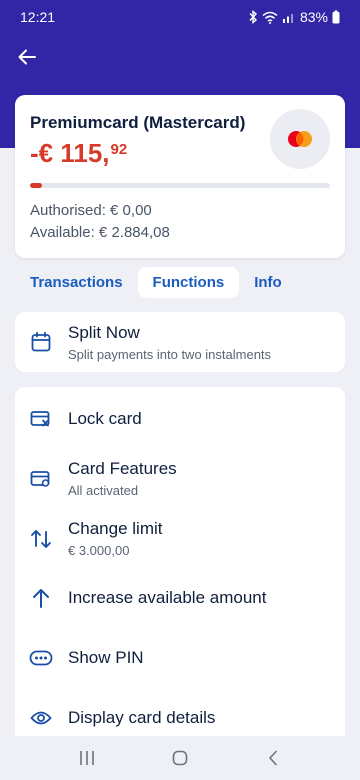 This screenshot has height=780, width=360. Describe the element at coordinates (103, 490) in the screenshot. I see `card-features-subtitle: All activated` at that location.